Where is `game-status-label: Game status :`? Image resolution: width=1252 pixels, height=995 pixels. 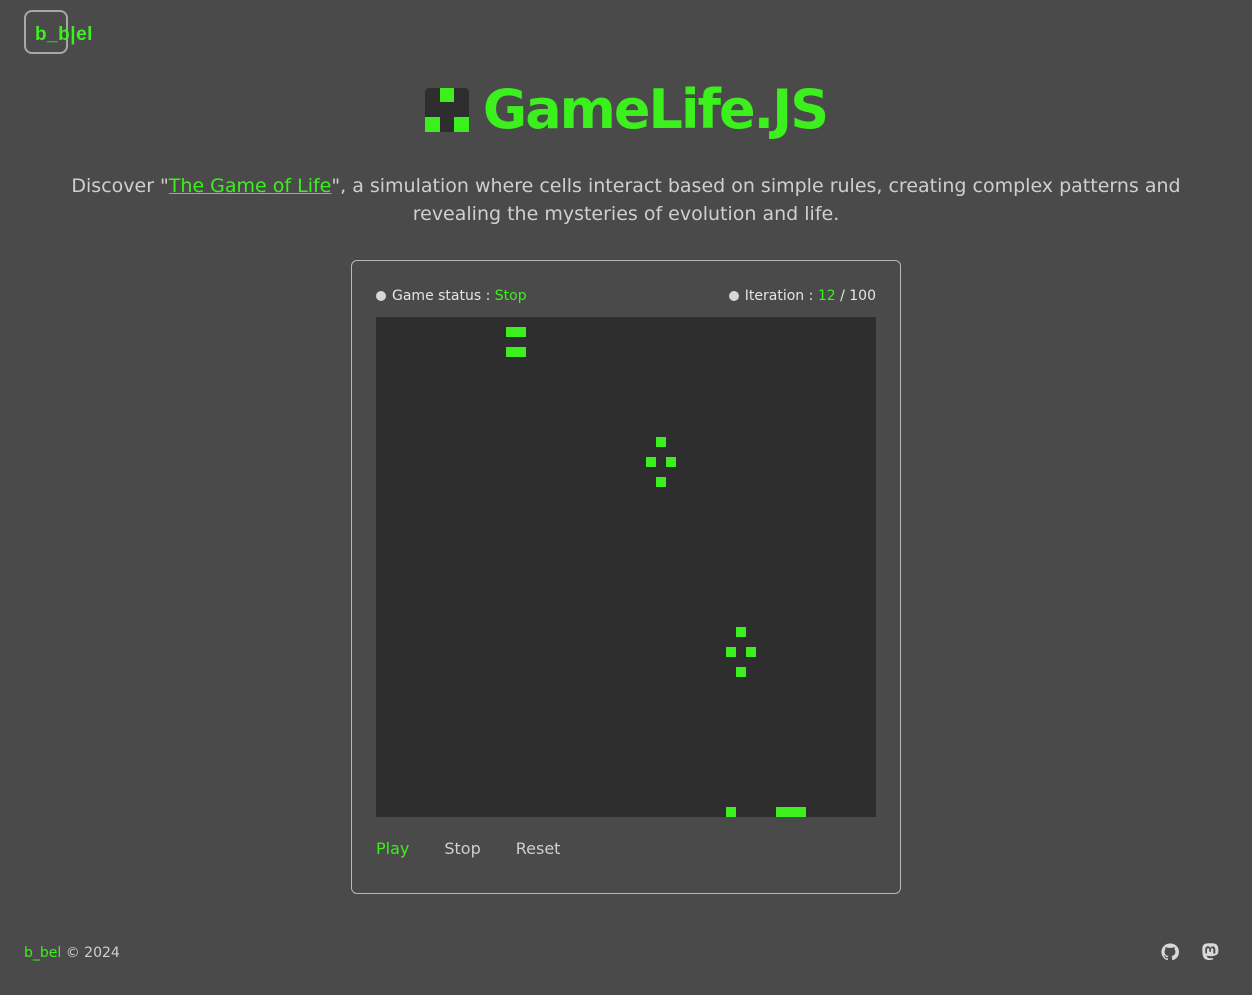 game-status-label: Game status : is located at coordinates (441, 296).